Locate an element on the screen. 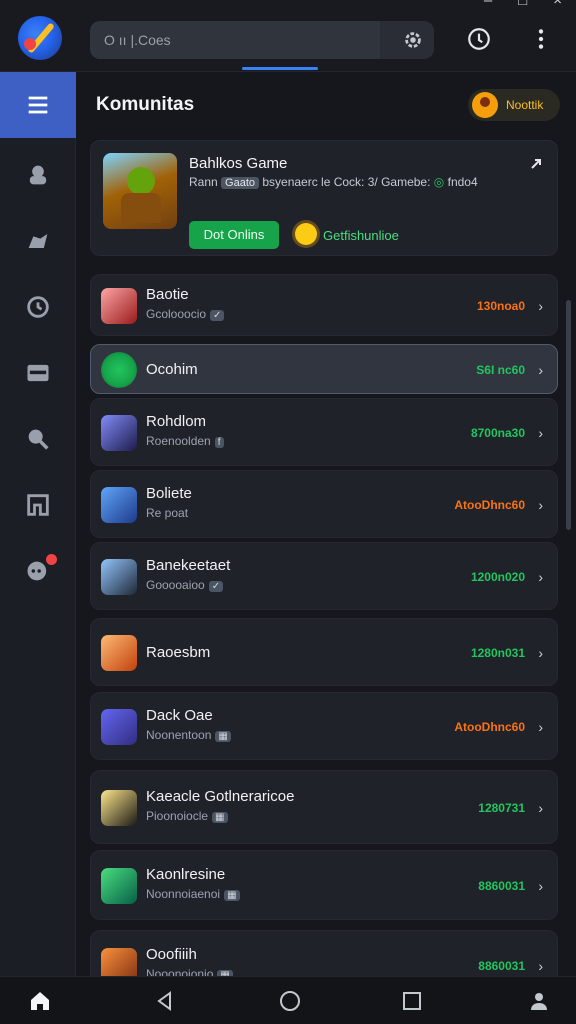 This screenshot has width=576, height=1024. home-icon is located at coordinates (40, 1001).